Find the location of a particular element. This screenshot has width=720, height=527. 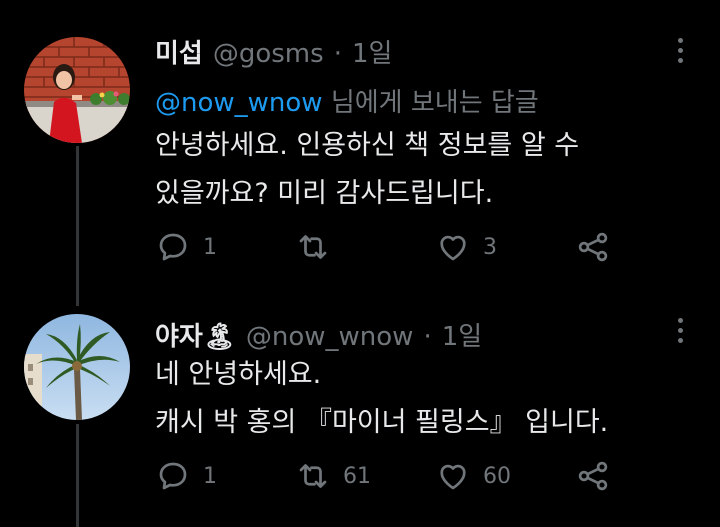

like-button: 3 is located at coordinates (466, 247).